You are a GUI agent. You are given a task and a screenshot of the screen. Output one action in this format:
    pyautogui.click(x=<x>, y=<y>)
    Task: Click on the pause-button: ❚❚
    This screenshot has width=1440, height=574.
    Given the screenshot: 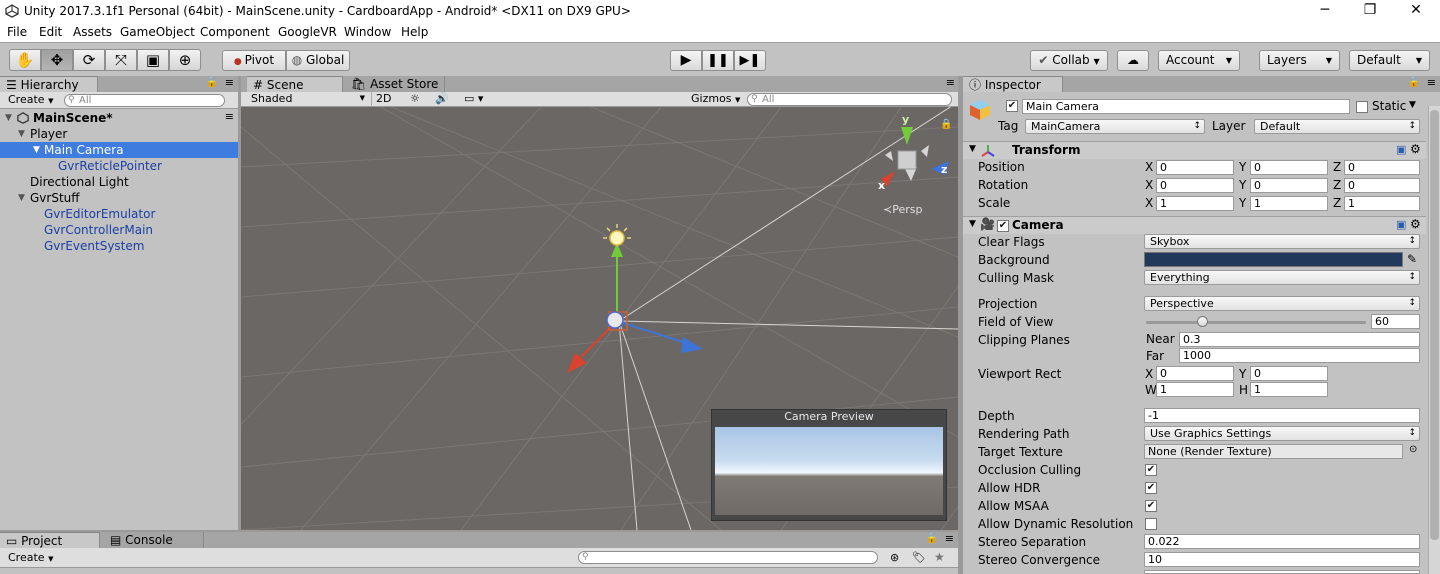 What is the action you would take?
    pyautogui.click(x=718, y=60)
    